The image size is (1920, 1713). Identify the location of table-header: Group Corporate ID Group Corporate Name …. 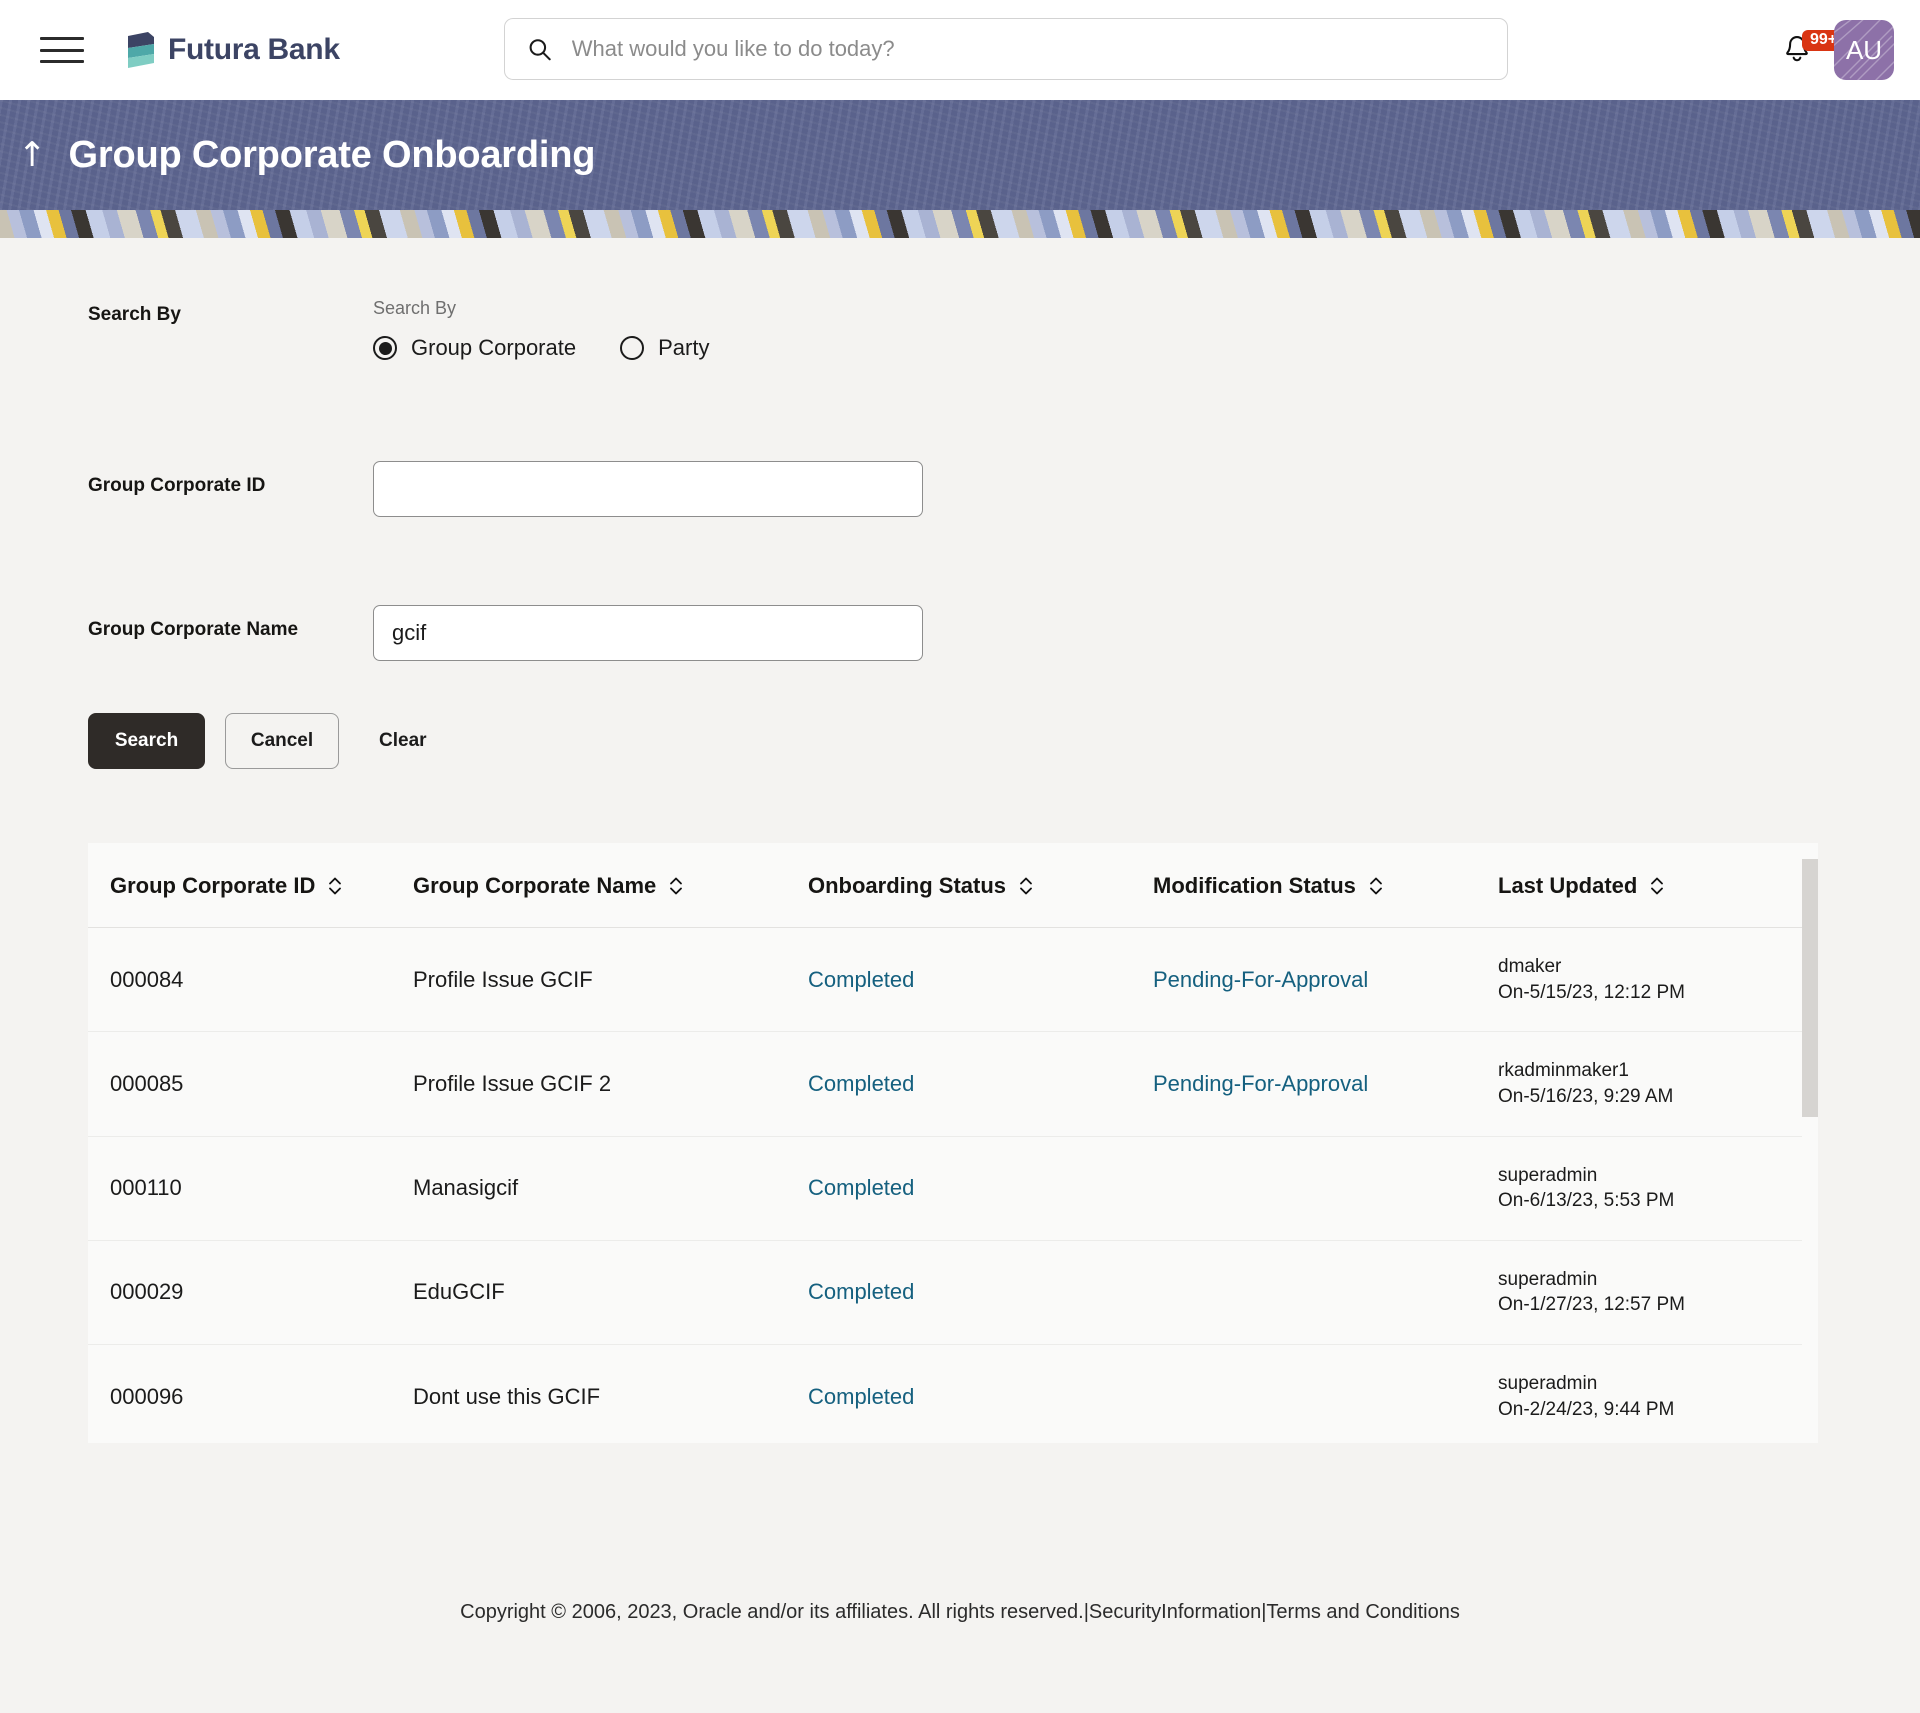
(945, 885).